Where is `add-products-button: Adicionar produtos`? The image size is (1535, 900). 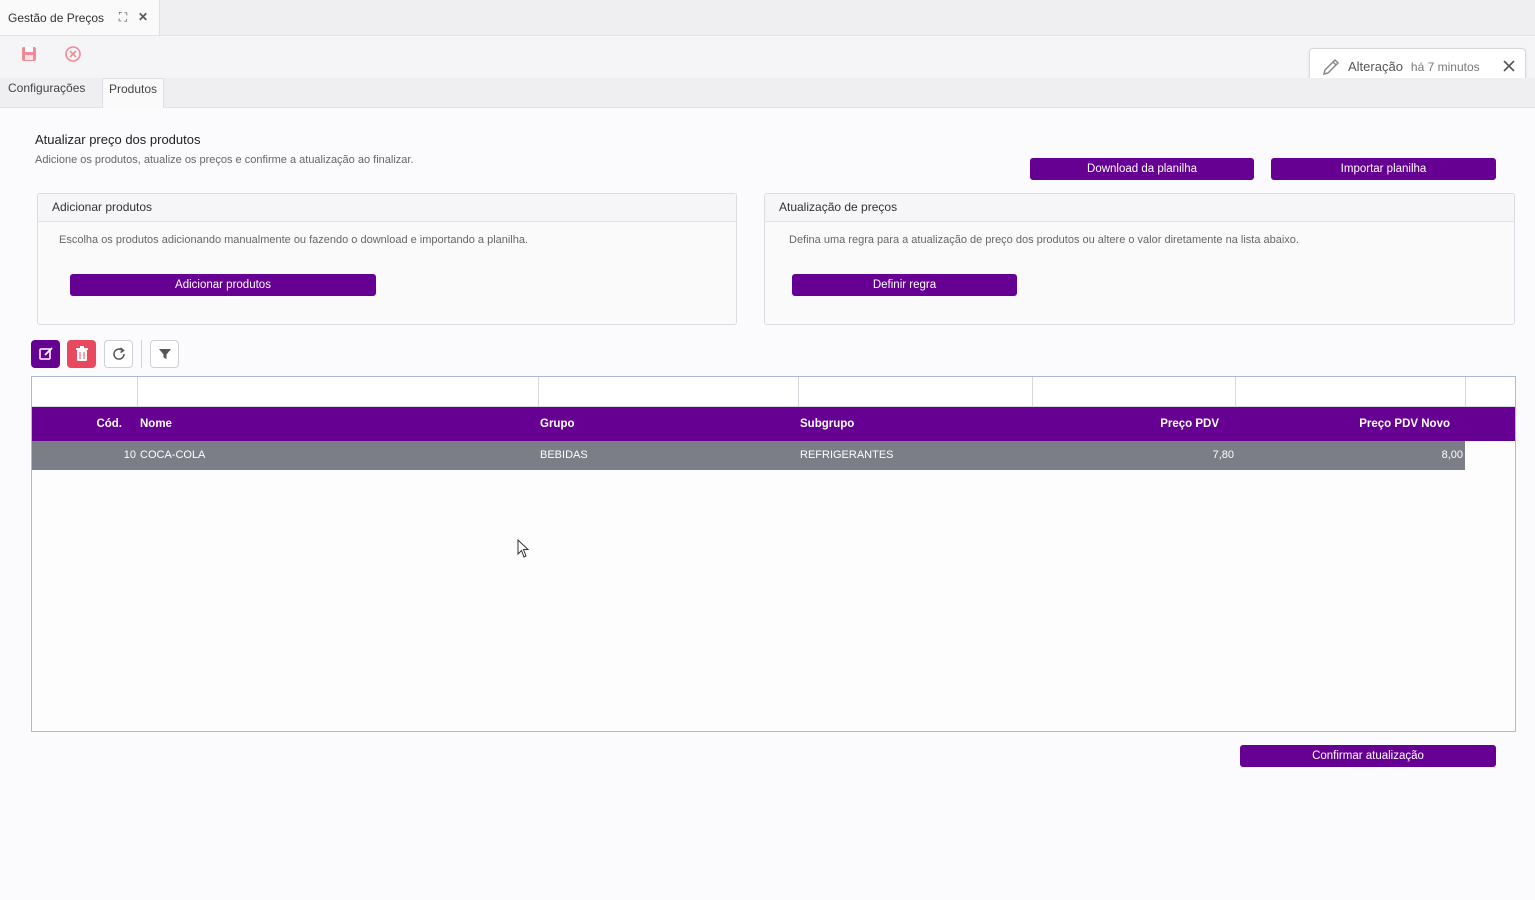 add-products-button: Adicionar produtos is located at coordinates (223, 285).